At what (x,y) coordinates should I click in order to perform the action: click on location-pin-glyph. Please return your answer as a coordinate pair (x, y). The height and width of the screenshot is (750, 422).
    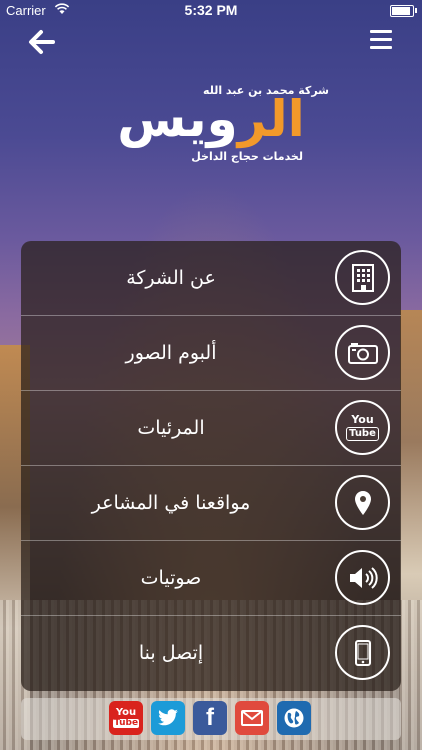
    Looking at the image, I should click on (362, 502).